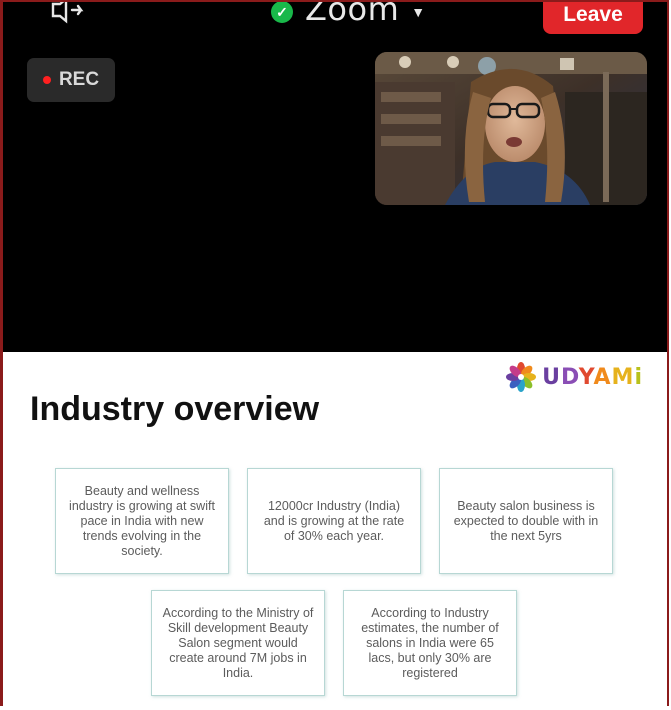 The height and width of the screenshot is (710, 671). I want to click on brand-letter: Y, so click(586, 377).